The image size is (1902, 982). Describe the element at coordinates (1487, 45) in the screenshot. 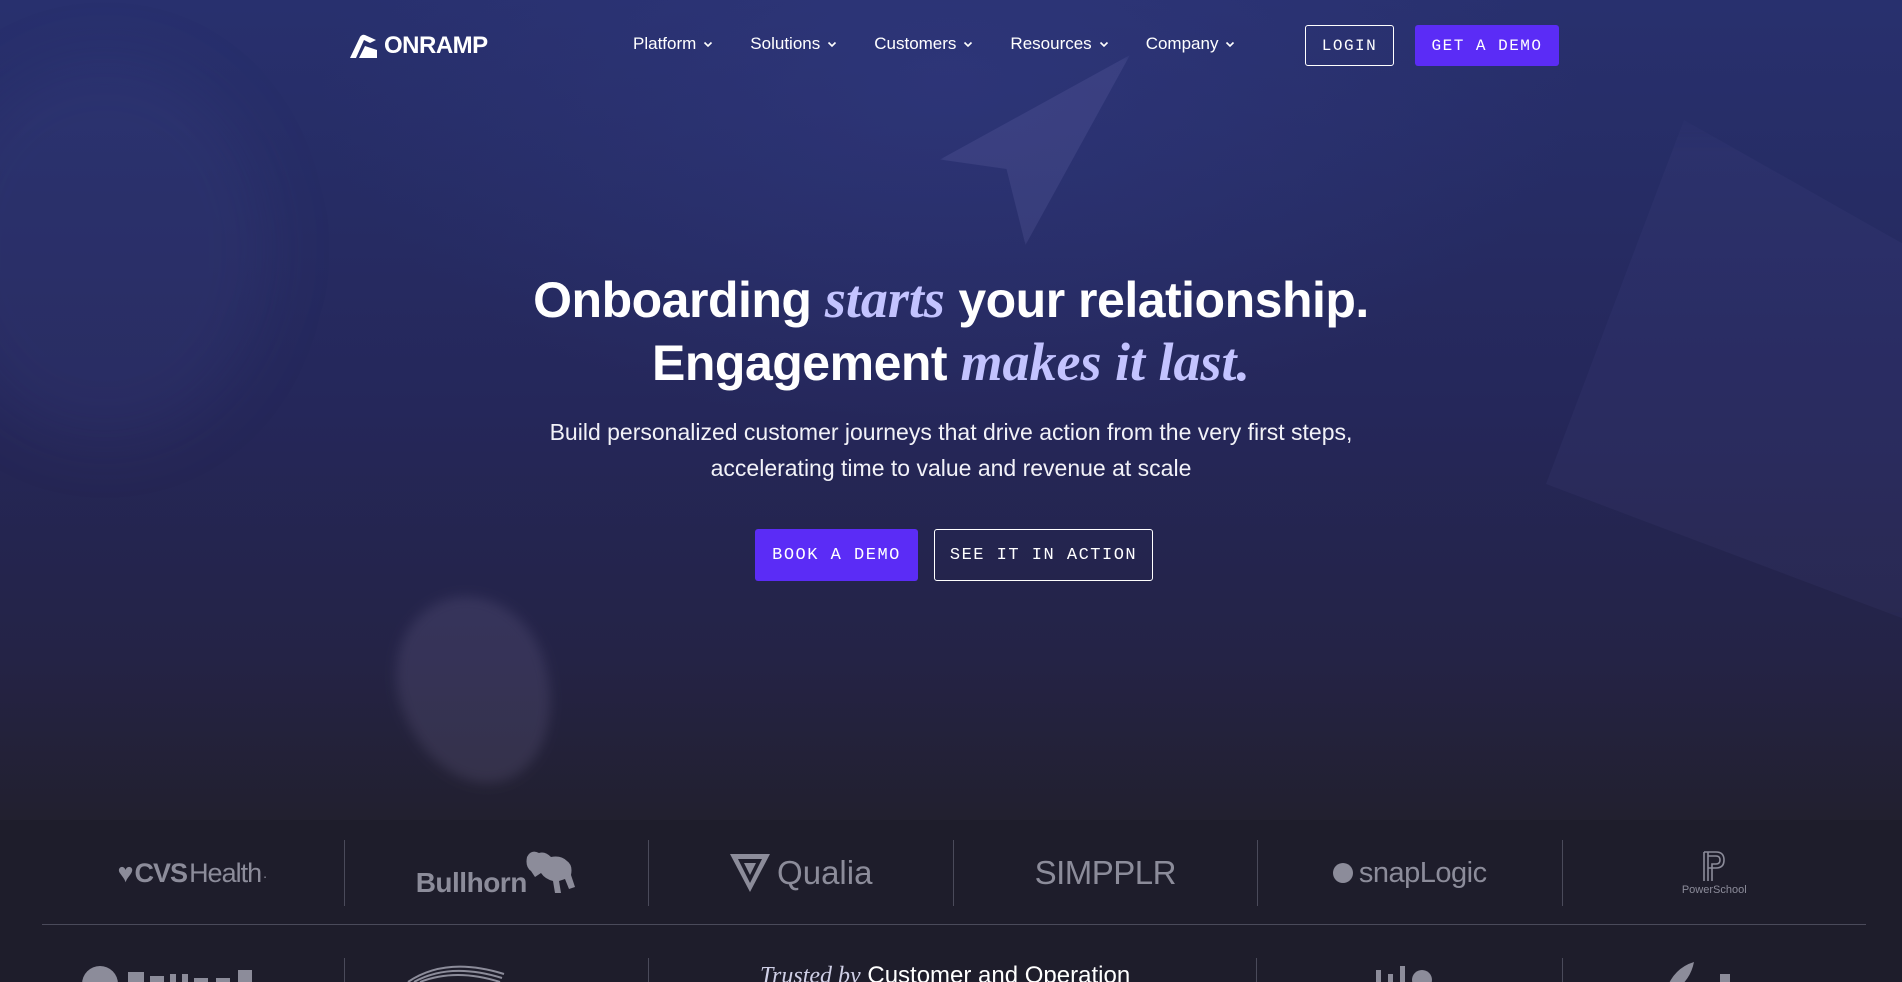

I see `get-a-demo-button: GET A DEMO` at that location.